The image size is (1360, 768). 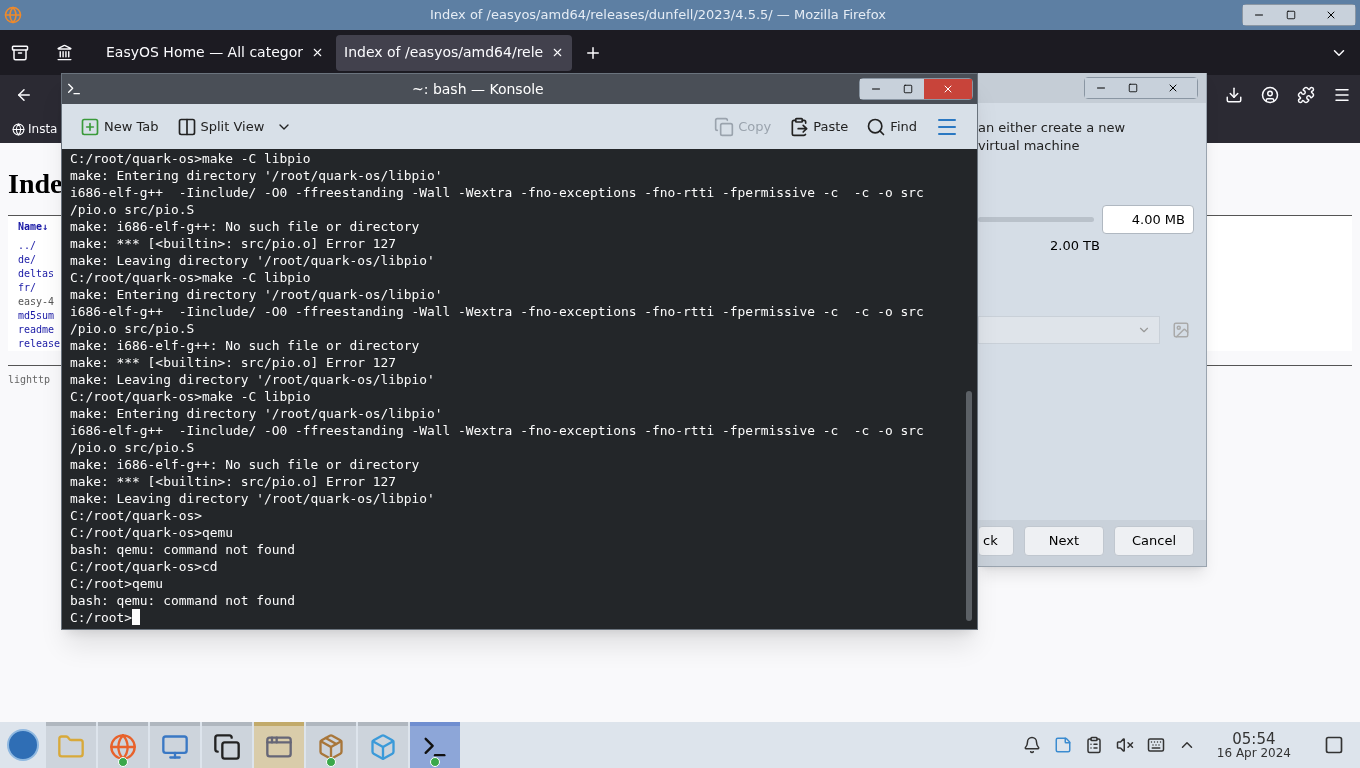 I want to click on browser-tab: Index of /easyos/amd64/rele, so click(x=454, y=52).